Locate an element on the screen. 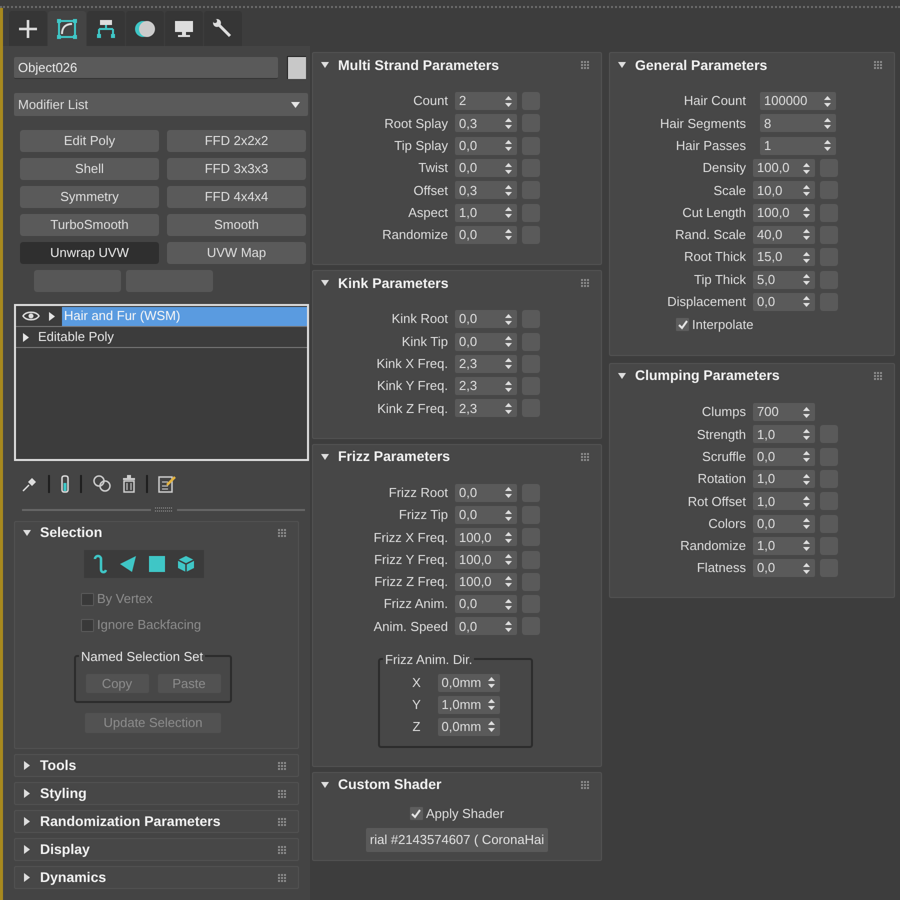 The image size is (900, 900). spinner-field: 15,0 is located at coordinates (784, 257).